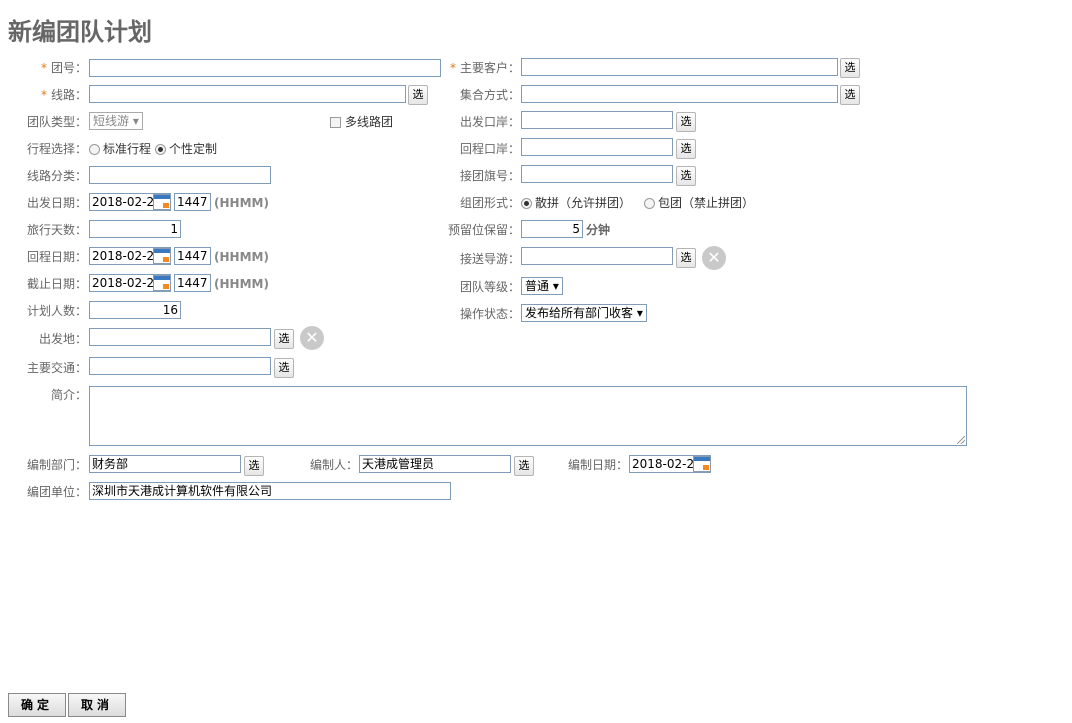 The width and height of the screenshot is (1072, 723). Describe the element at coordinates (649, 203) in the screenshot. I see `baotuan-radio` at that location.